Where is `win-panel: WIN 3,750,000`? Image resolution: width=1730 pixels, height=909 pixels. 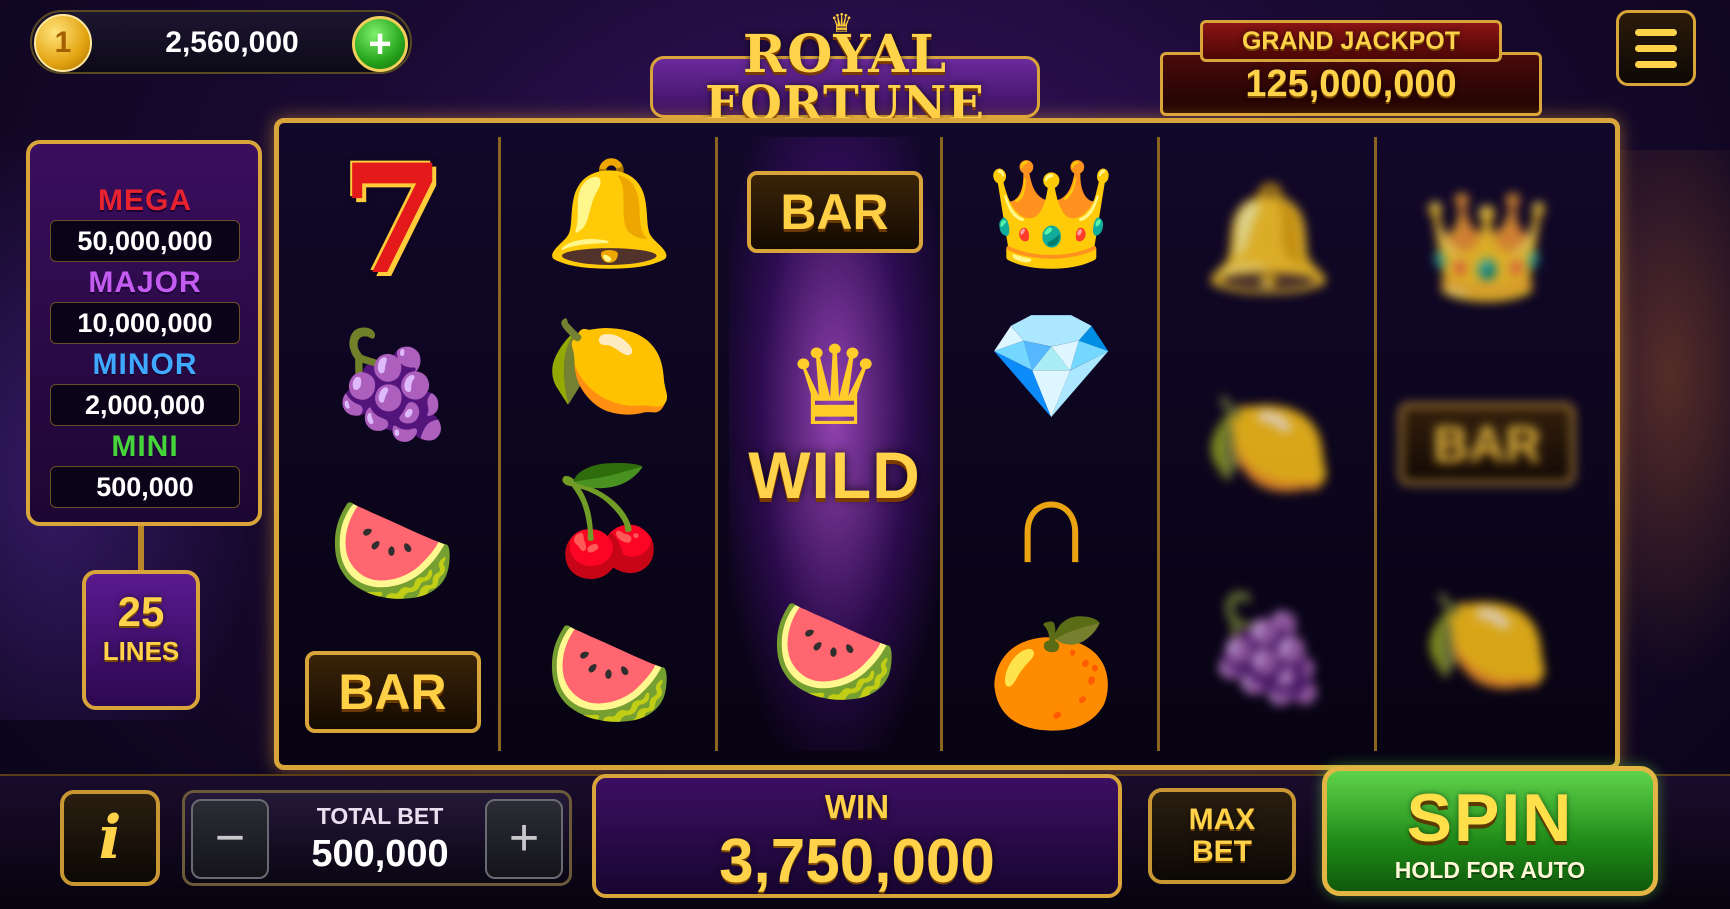
win-panel: WIN 3,750,000 is located at coordinates (857, 836).